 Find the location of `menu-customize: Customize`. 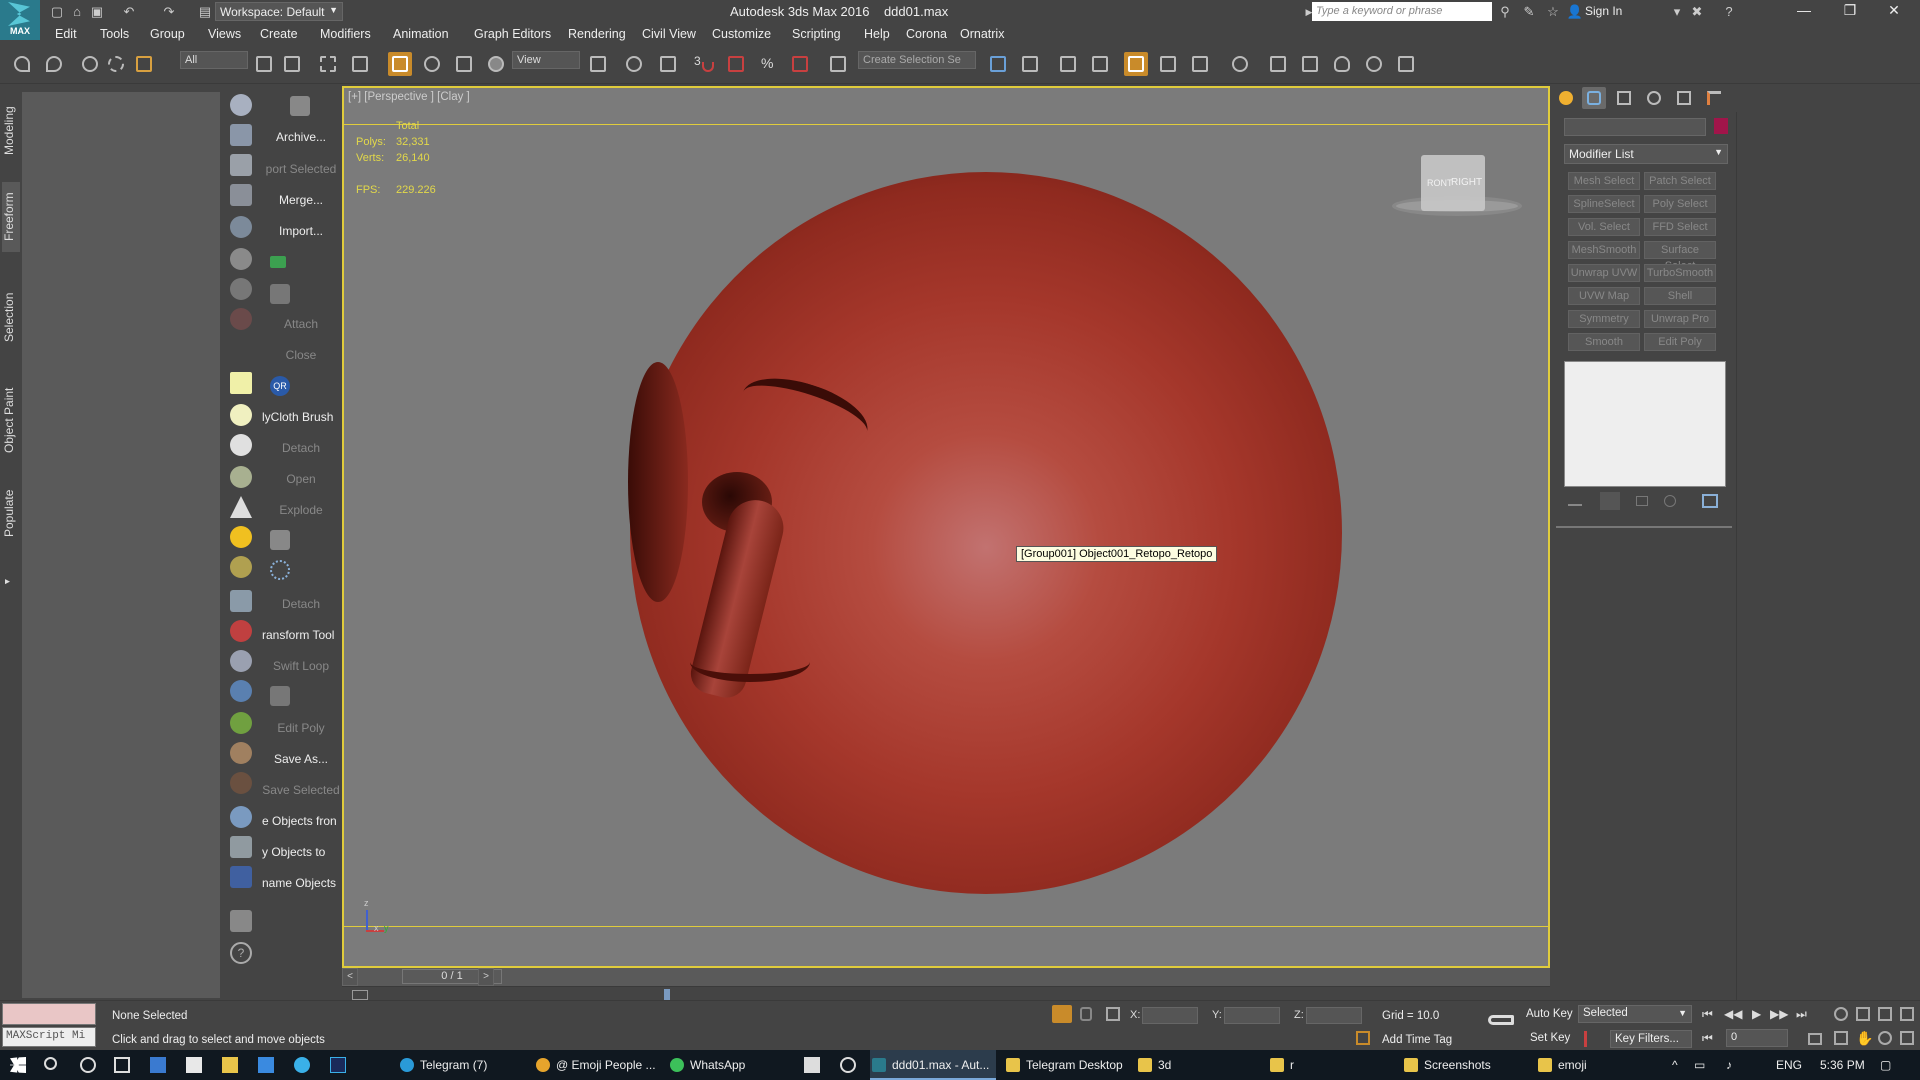

menu-customize: Customize is located at coordinates (741, 34).